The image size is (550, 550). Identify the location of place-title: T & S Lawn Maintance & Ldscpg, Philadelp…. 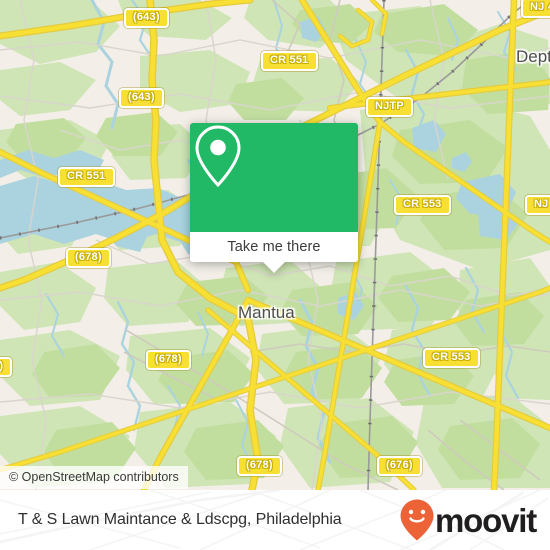
(180, 519).